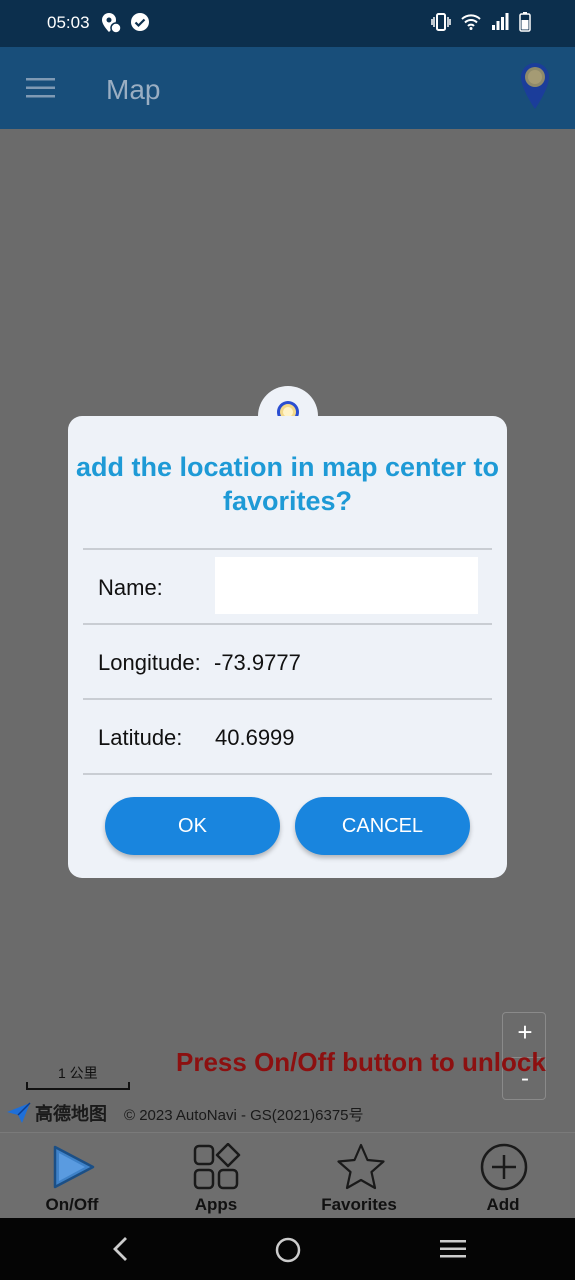 The width and height of the screenshot is (575, 1280). Describe the element at coordinates (244, 1115) in the screenshot. I see `map-copyright: © 2023 AutoNavi - GS(2021)6375号` at that location.